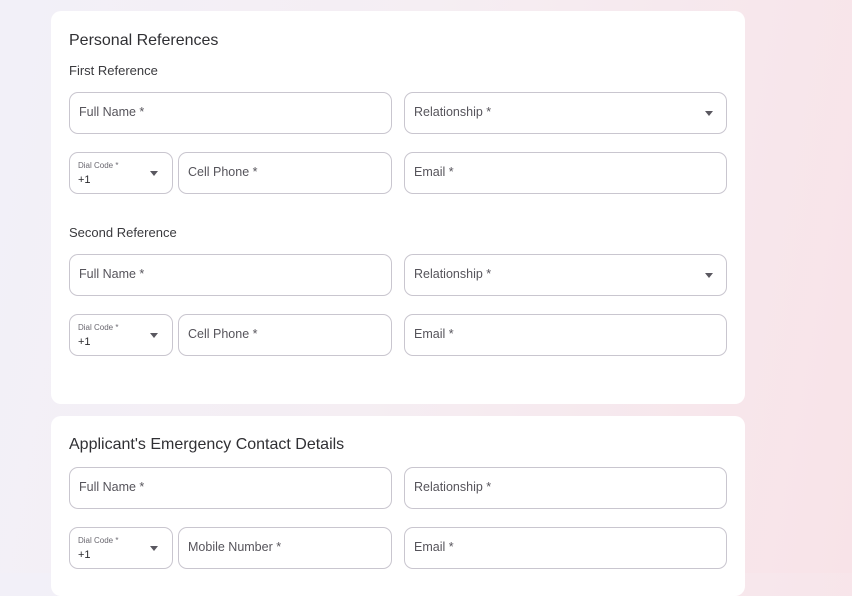  What do you see at coordinates (121, 173) in the screenshot?
I see `first-reference-dial-code-select: Dial Code * +1` at bounding box center [121, 173].